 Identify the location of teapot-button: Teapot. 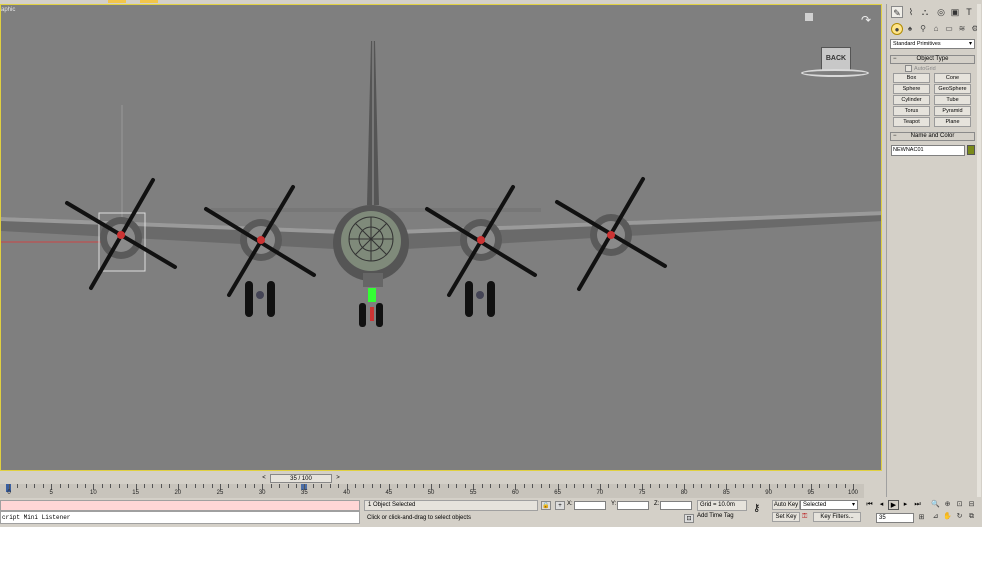
(911, 122).